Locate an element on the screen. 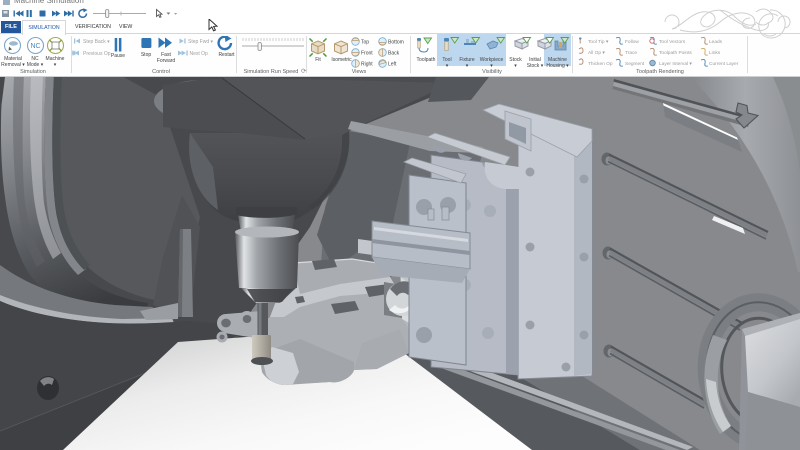 The width and height of the screenshot is (800, 450). svg-text: Top is located at coordinates (365, 43).